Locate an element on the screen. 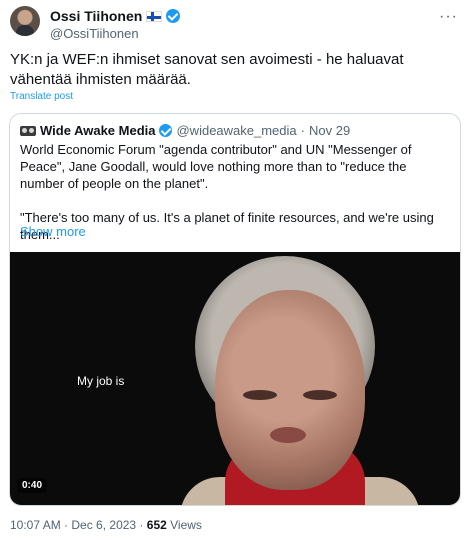  video-frame-mouth is located at coordinates (288, 435).